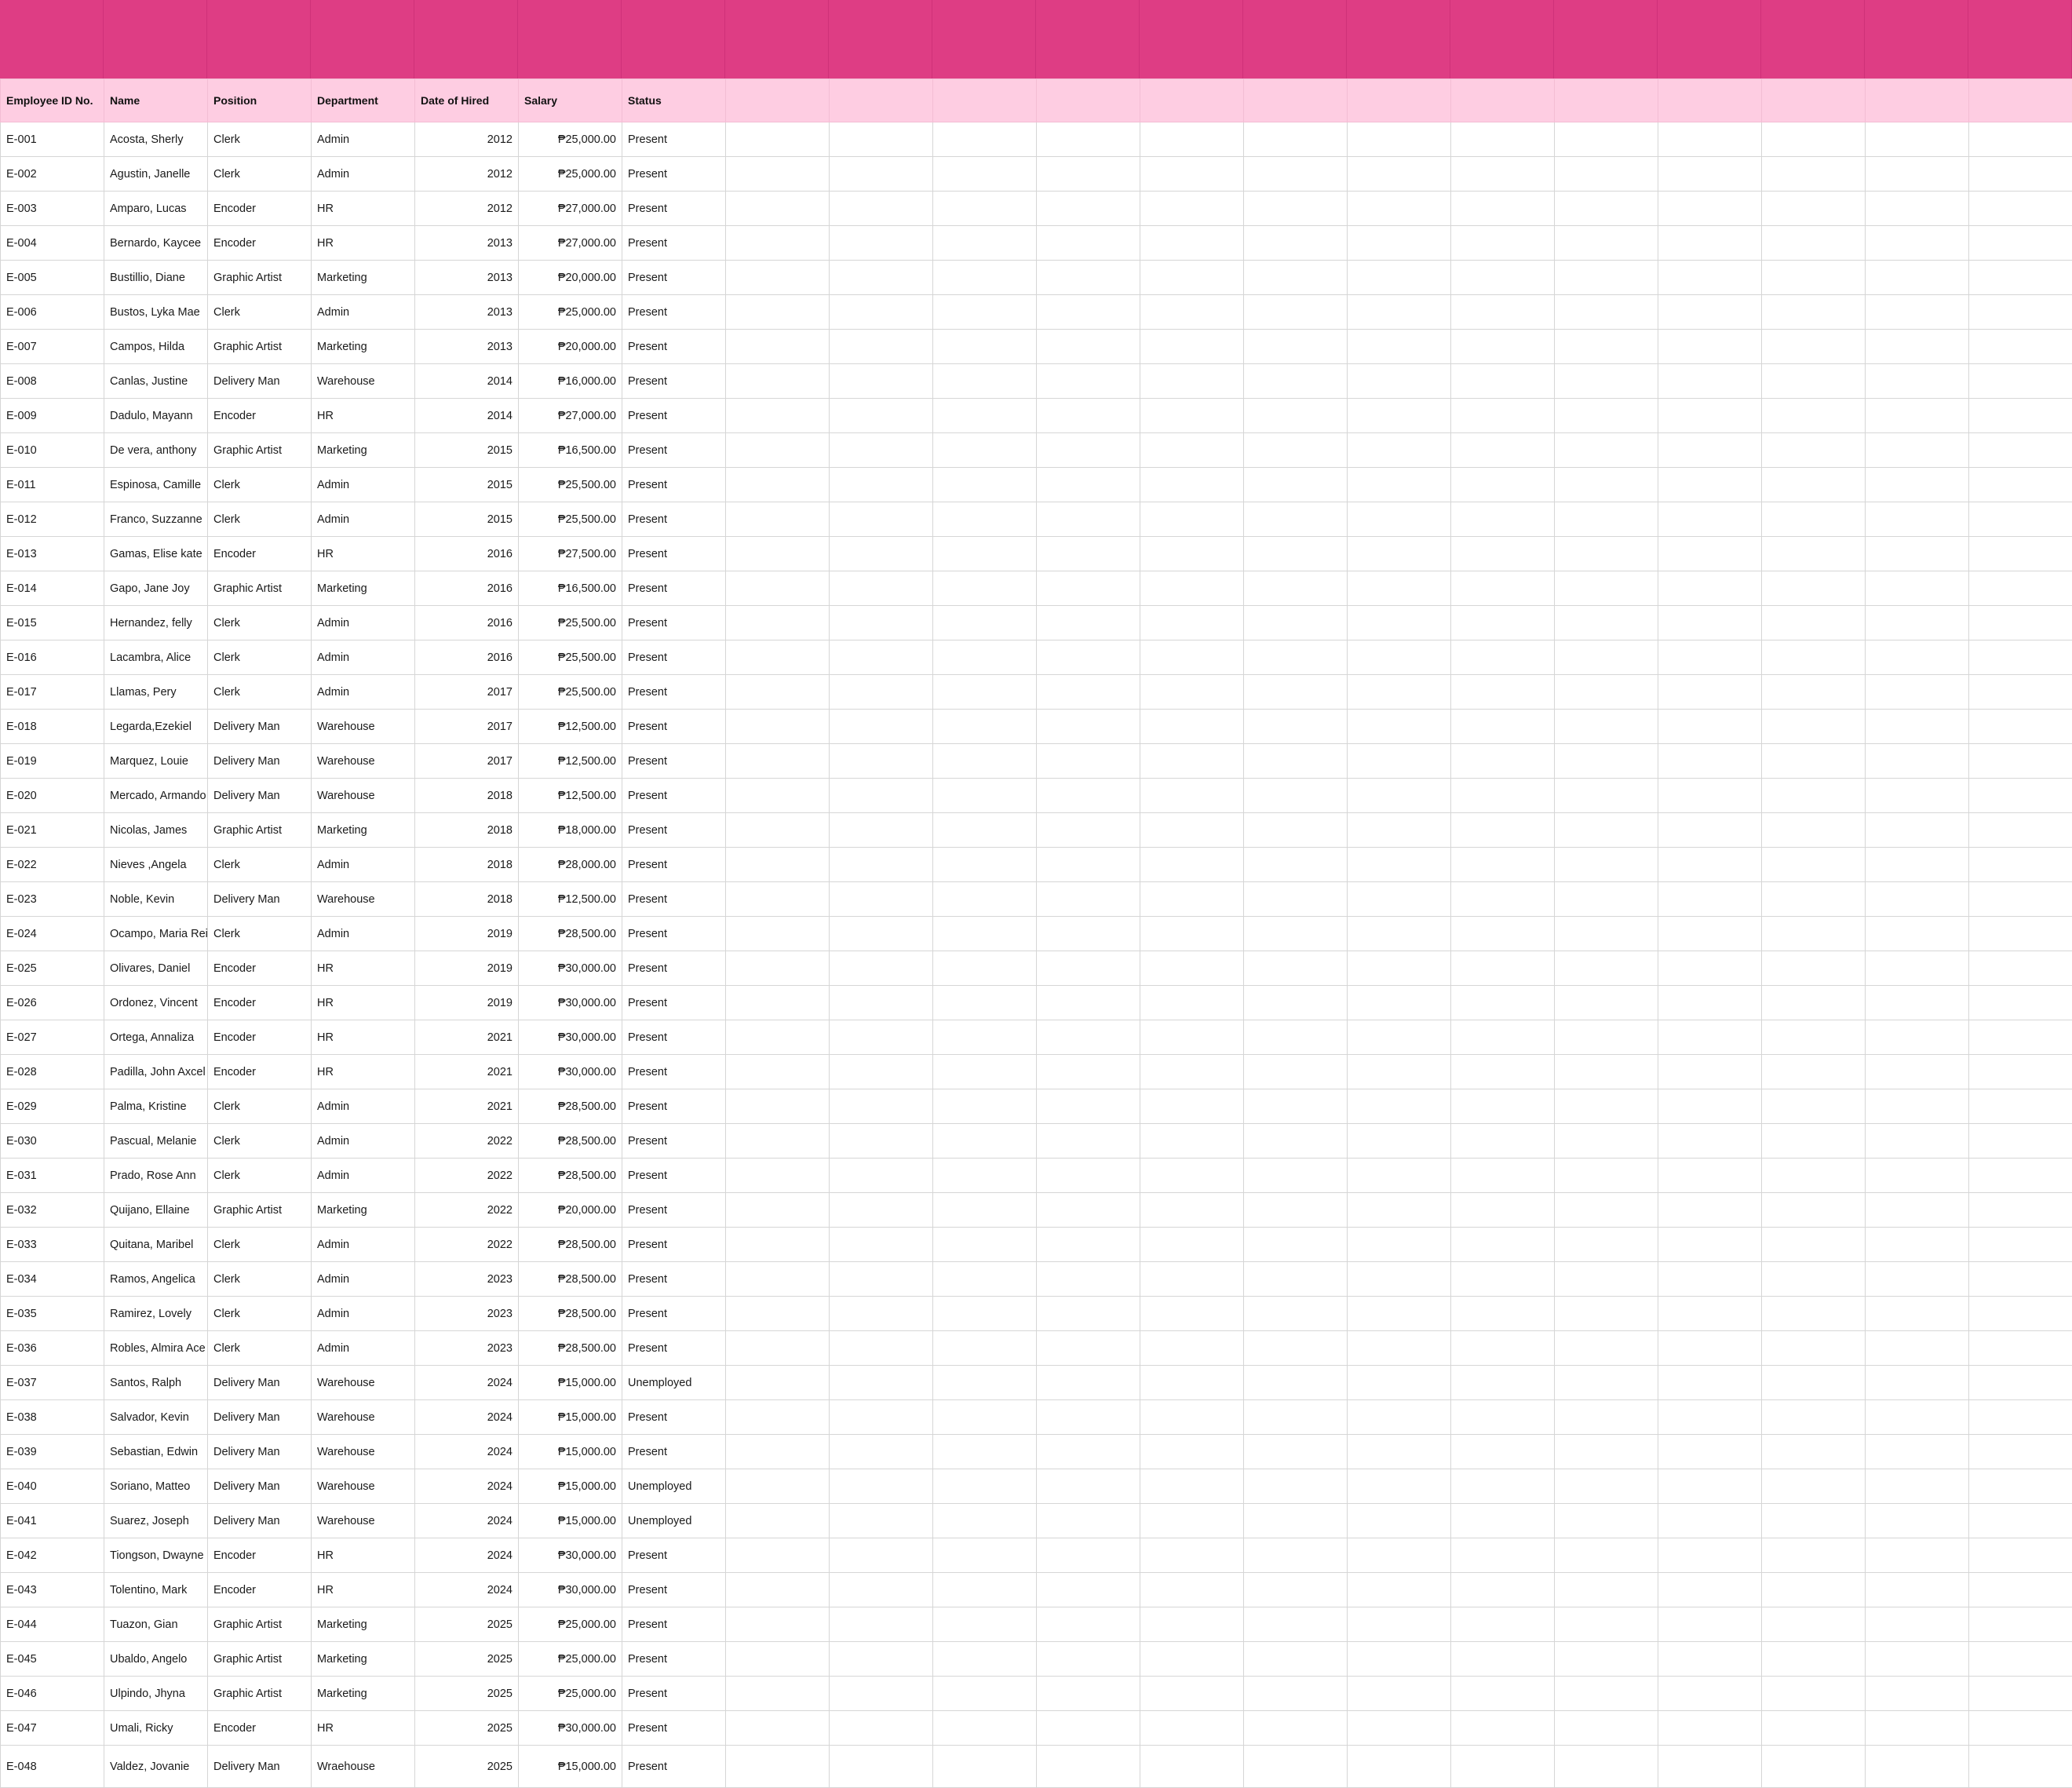 The image size is (2072, 1788). Describe the element at coordinates (156, 1037) in the screenshot. I see `name-cell: Ortega, Annaliza` at that location.